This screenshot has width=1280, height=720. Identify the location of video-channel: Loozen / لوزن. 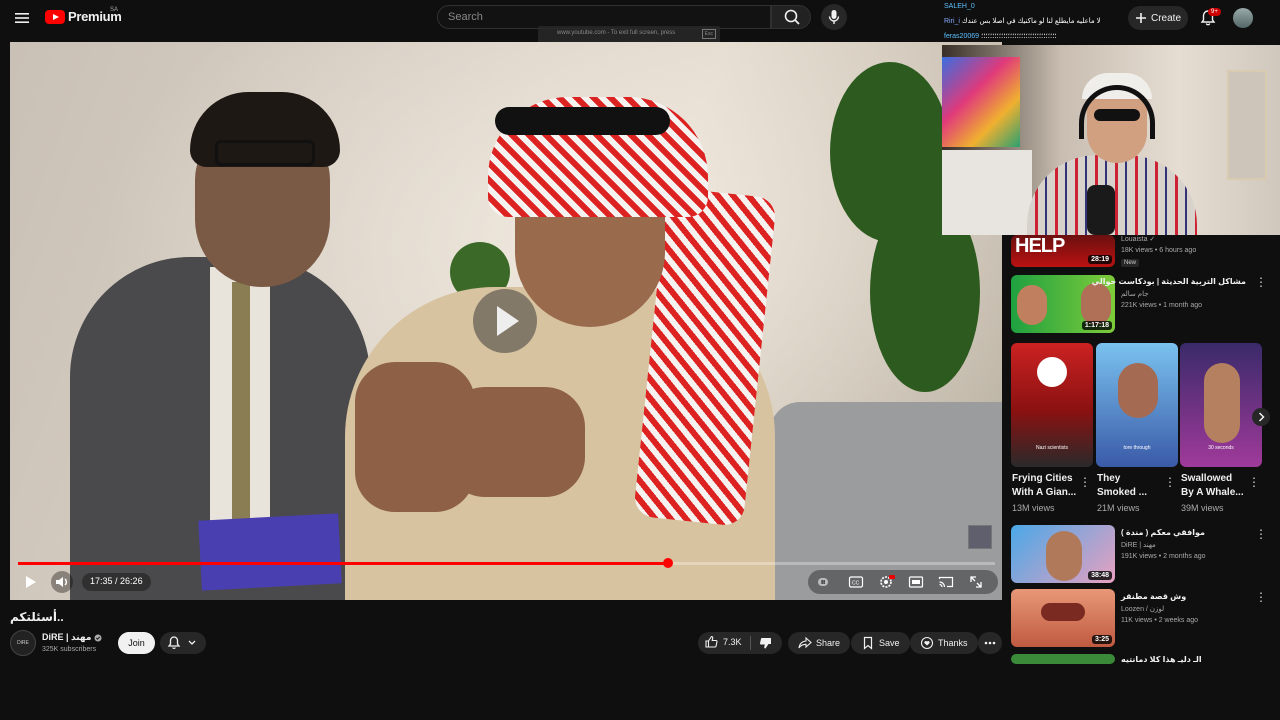
(1142, 609).